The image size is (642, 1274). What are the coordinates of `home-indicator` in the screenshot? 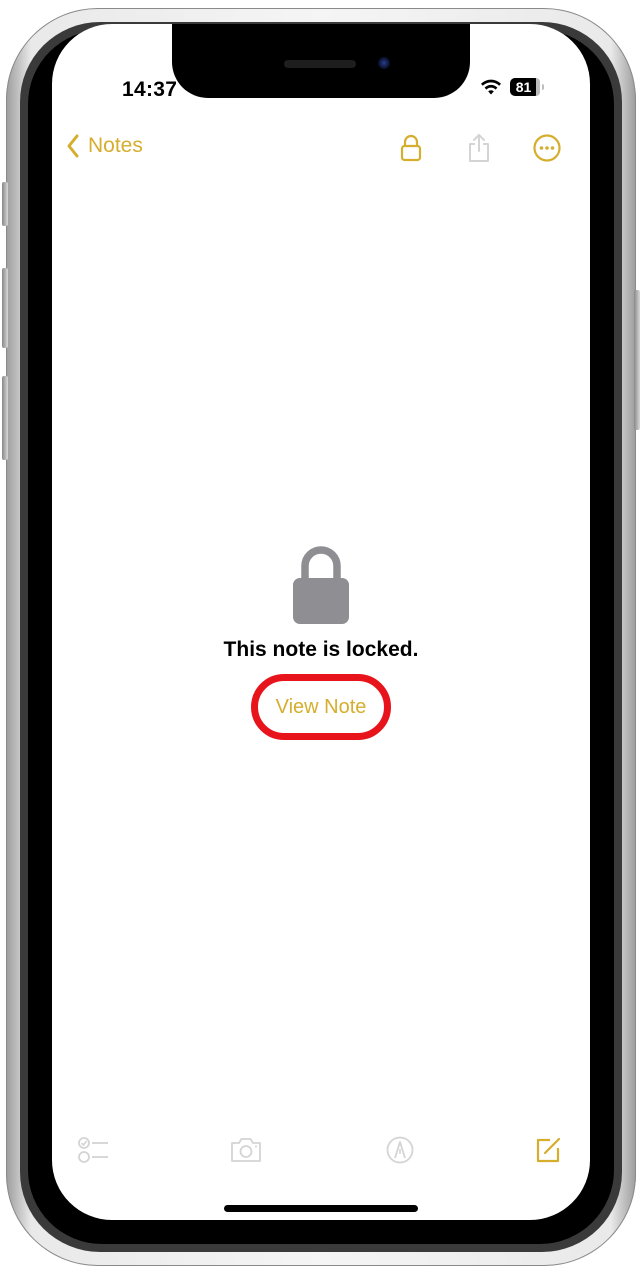 It's located at (321, 1208).